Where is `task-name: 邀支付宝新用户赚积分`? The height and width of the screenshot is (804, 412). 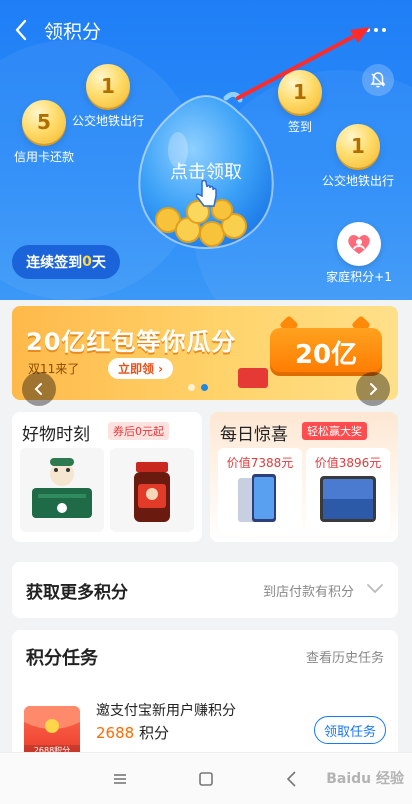 task-name: 邀支付宝新用户赚积分 is located at coordinates (166, 711).